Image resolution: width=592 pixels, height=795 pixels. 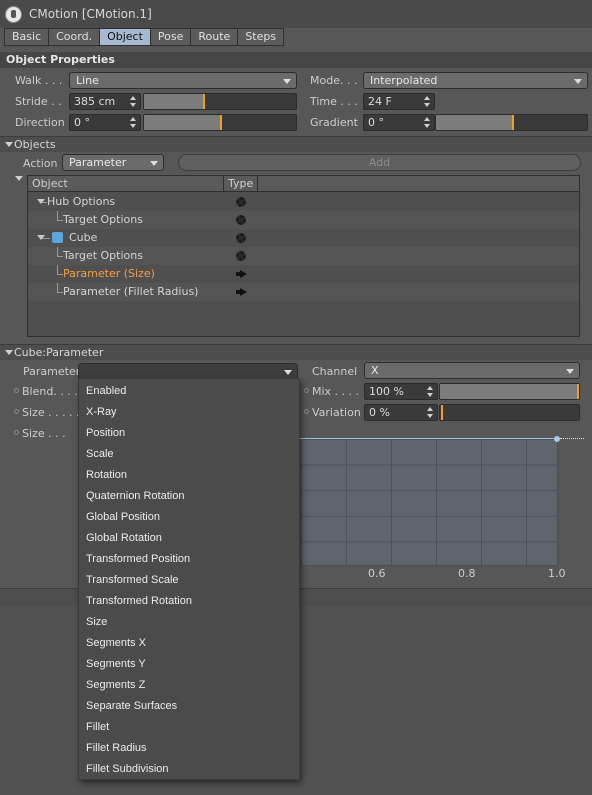 I want to click on tree-line, so click(x=46, y=238).